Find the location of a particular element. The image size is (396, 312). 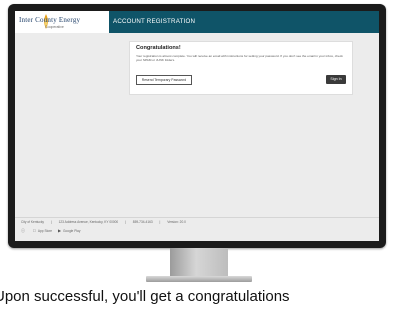

app-store-link: App Store is located at coordinates (42, 230).